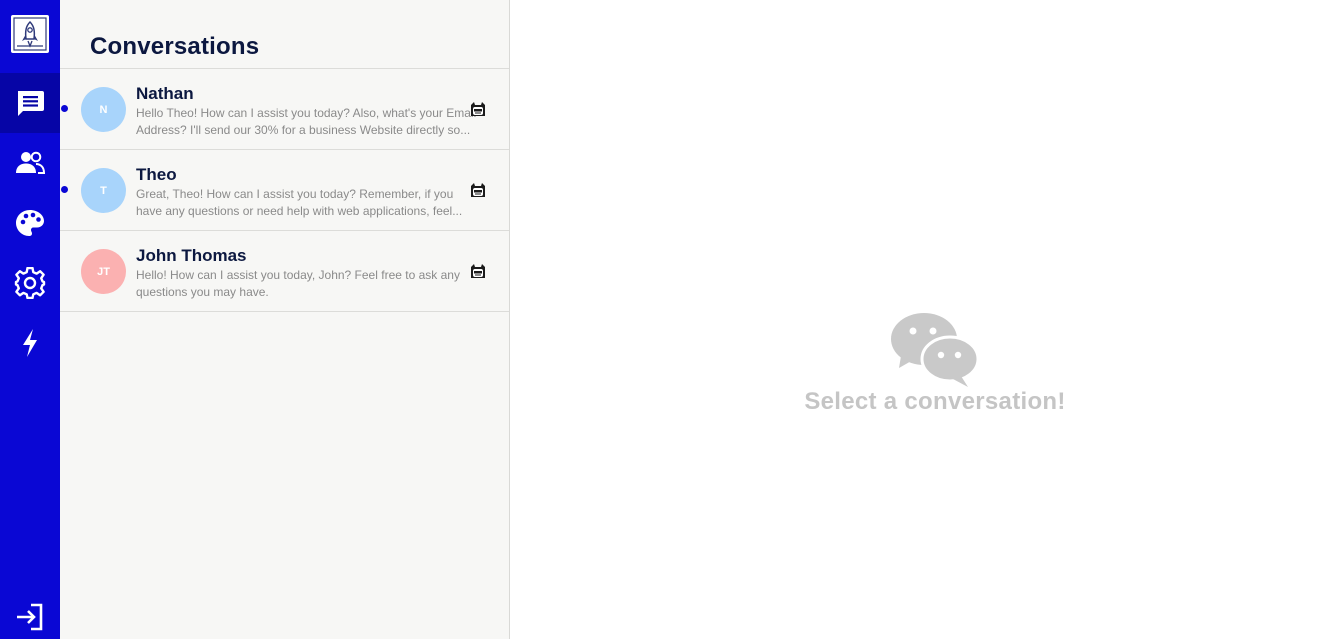 Image resolution: width=1338 pixels, height=639 pixels. What do you see at coordinates (191, 255) in the screenshot?
I see `contact-name: John Thomas` at bounding box center [191, 255].